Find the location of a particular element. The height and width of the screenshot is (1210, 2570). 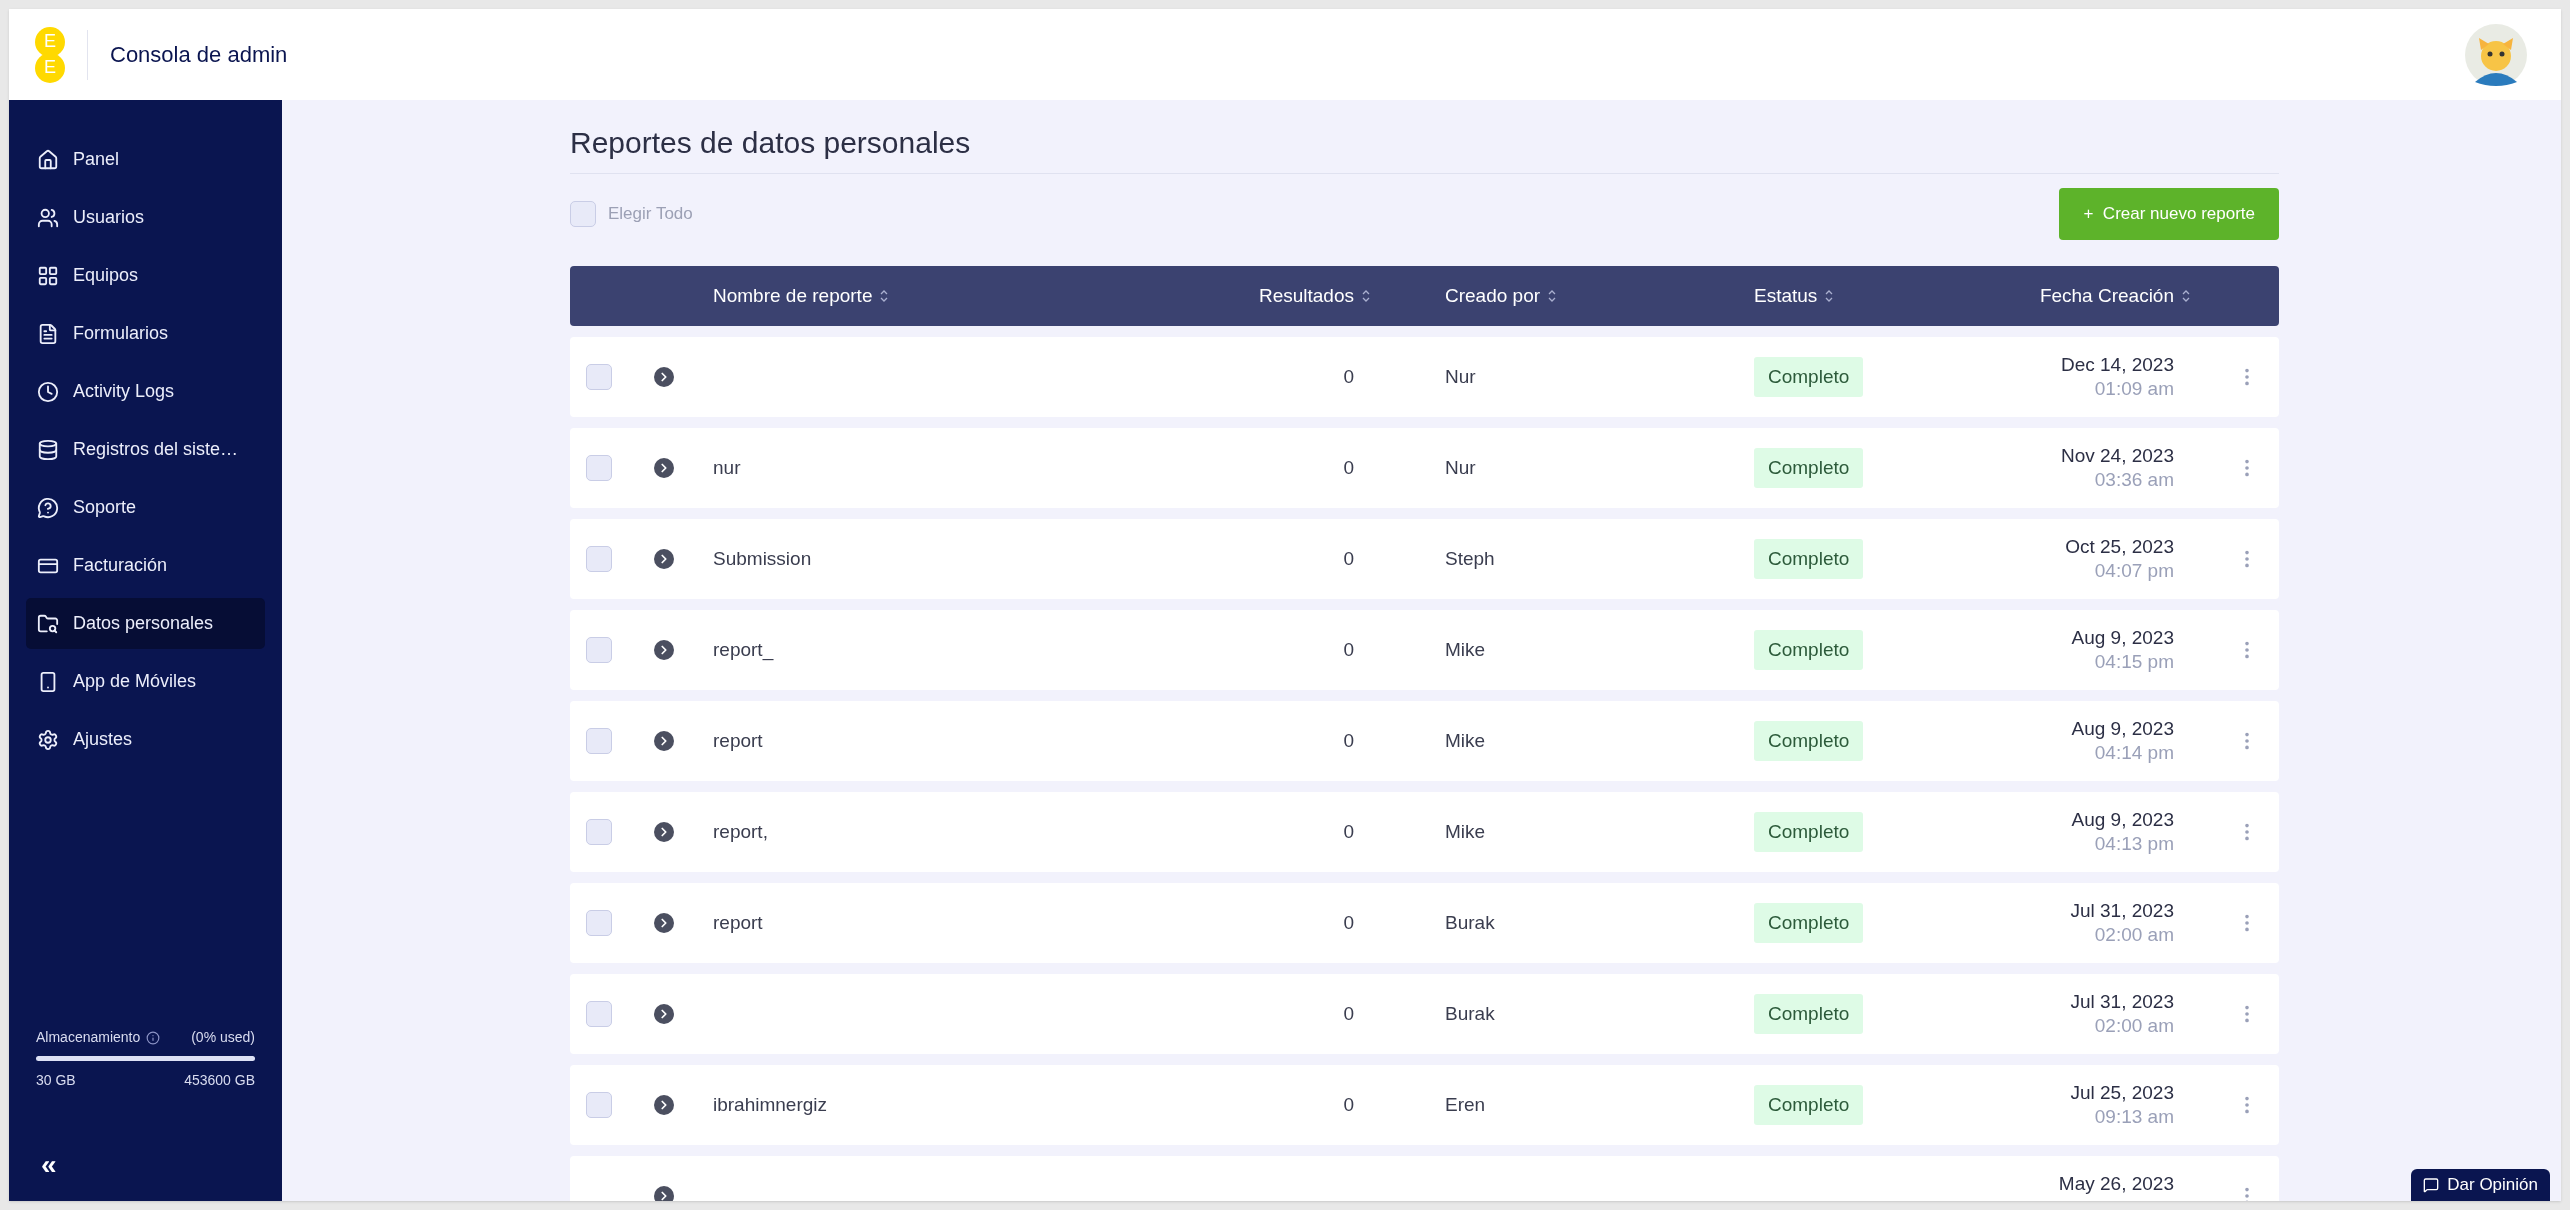

chat-icon is located at coordinates (2431, 1185).